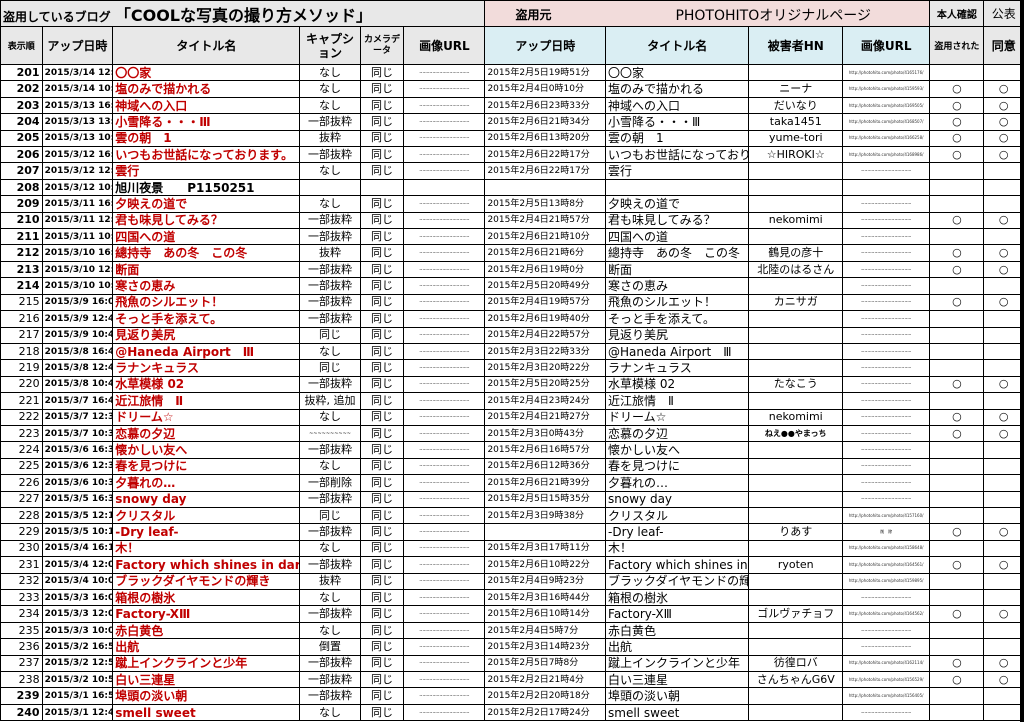  Describe the element at coordinates (77, 253) in the screenshot. I see `blog-upload-date: 2015/3/10 16:09` at that location.